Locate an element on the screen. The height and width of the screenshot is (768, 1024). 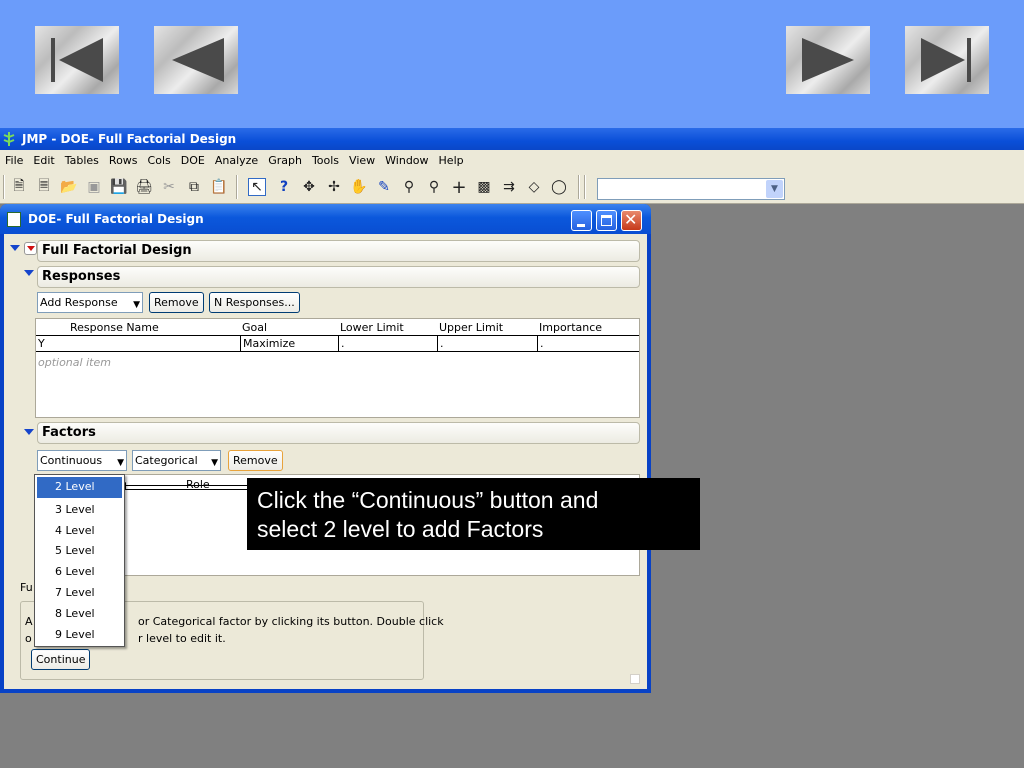
app-title: JMP - DOE- Full Factorial Design is located at coordinates (129, 139).